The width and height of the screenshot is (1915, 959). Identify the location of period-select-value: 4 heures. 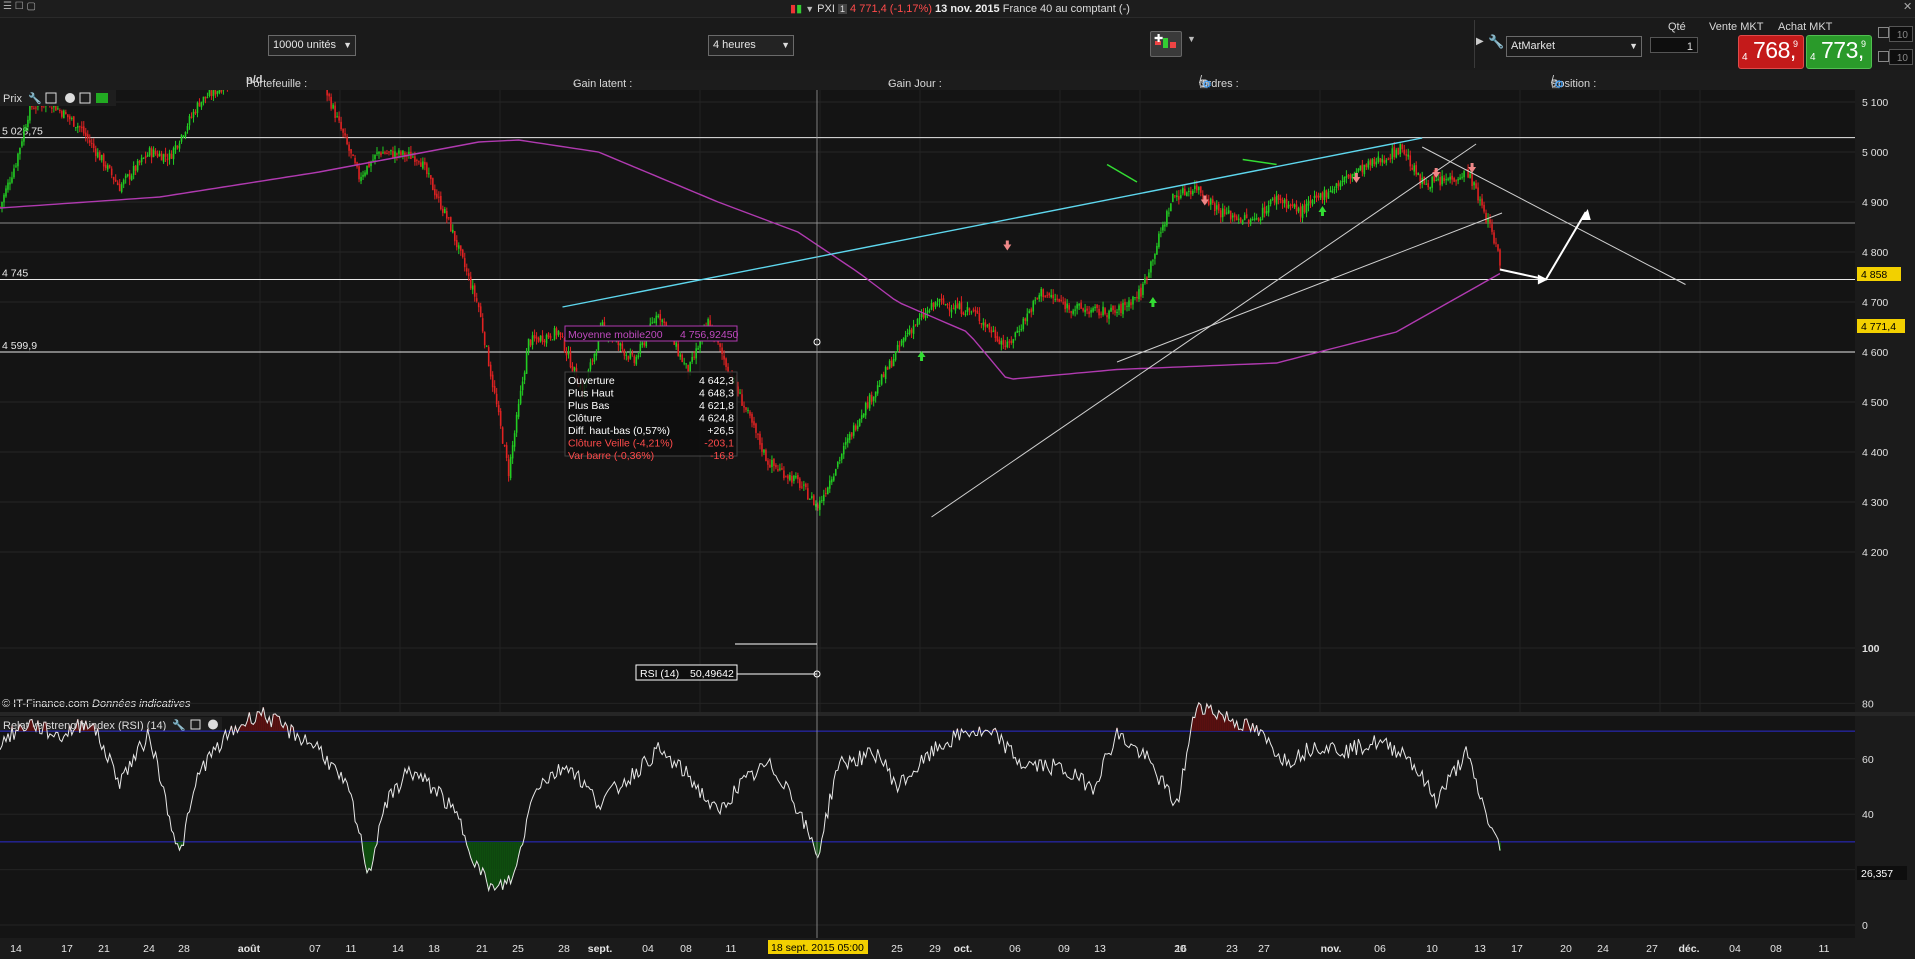
(734, 45).